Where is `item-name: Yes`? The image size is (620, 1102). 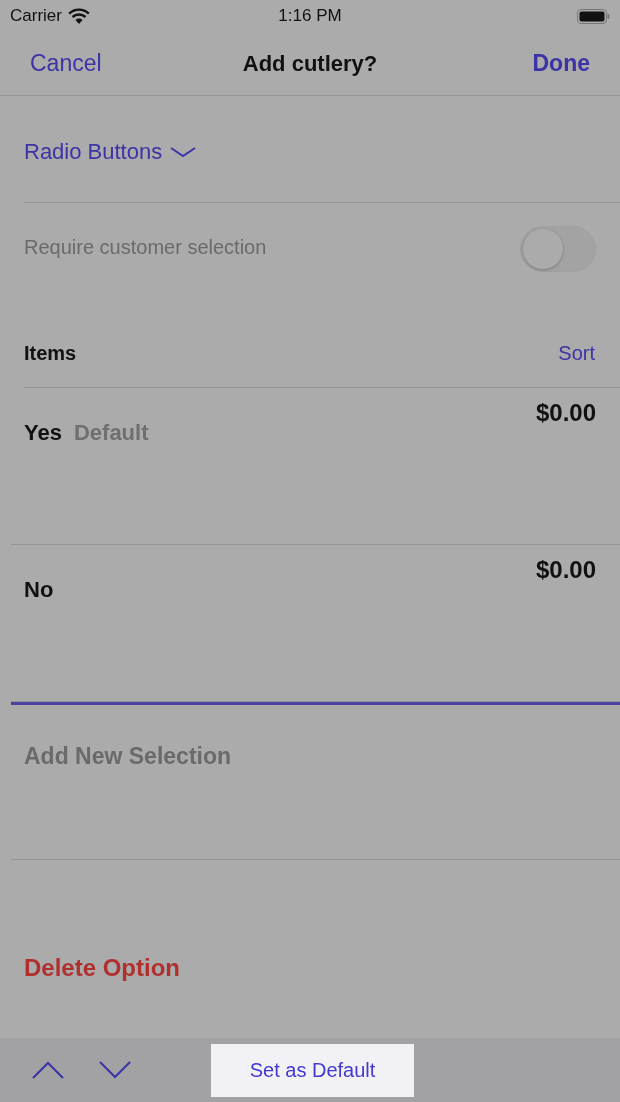
item-name: Yes is located at coordinates (43, 433).